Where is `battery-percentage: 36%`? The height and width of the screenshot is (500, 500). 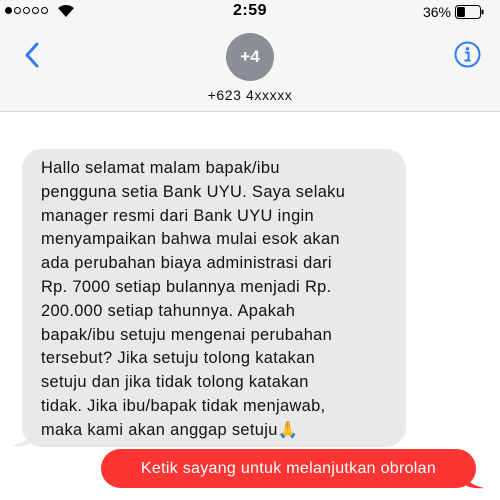
battery-percentage: 36% is located at coordinates (436, 12).